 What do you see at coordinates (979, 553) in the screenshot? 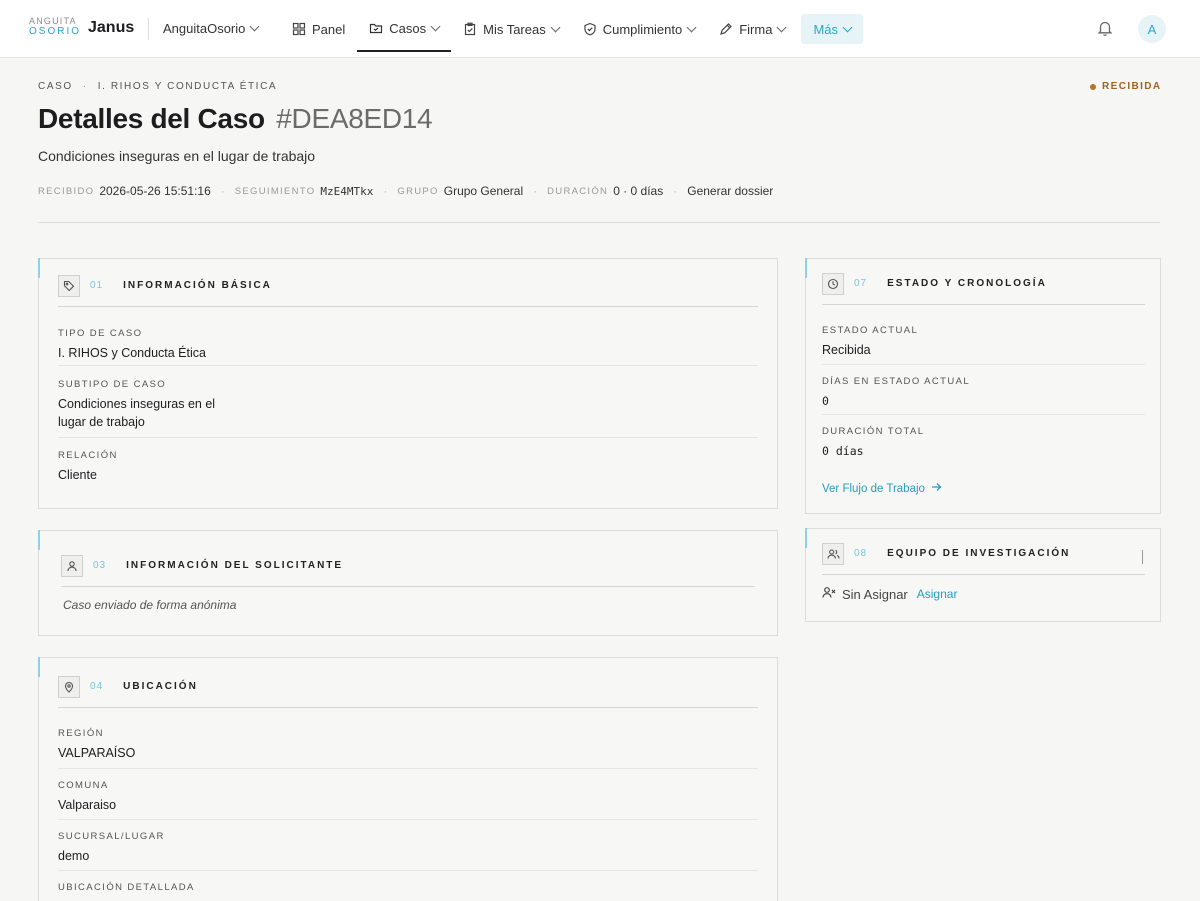
I see `section-title: EQUIPO DE INVESTIGACIÓN` at bounding box center [979, 553].